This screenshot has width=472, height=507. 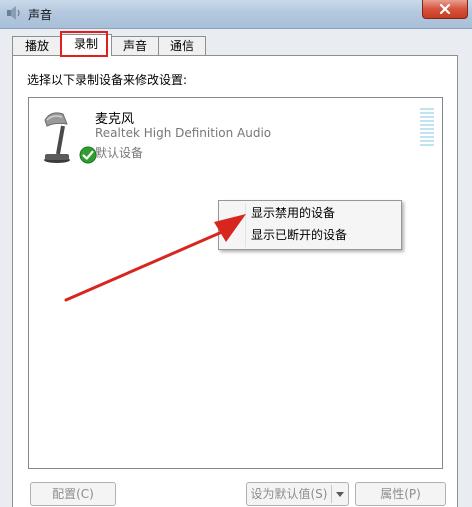 I want to click on list-item: 麦克风 Realtek High Definition Audio 默认设备, so click(x=235, y=133).